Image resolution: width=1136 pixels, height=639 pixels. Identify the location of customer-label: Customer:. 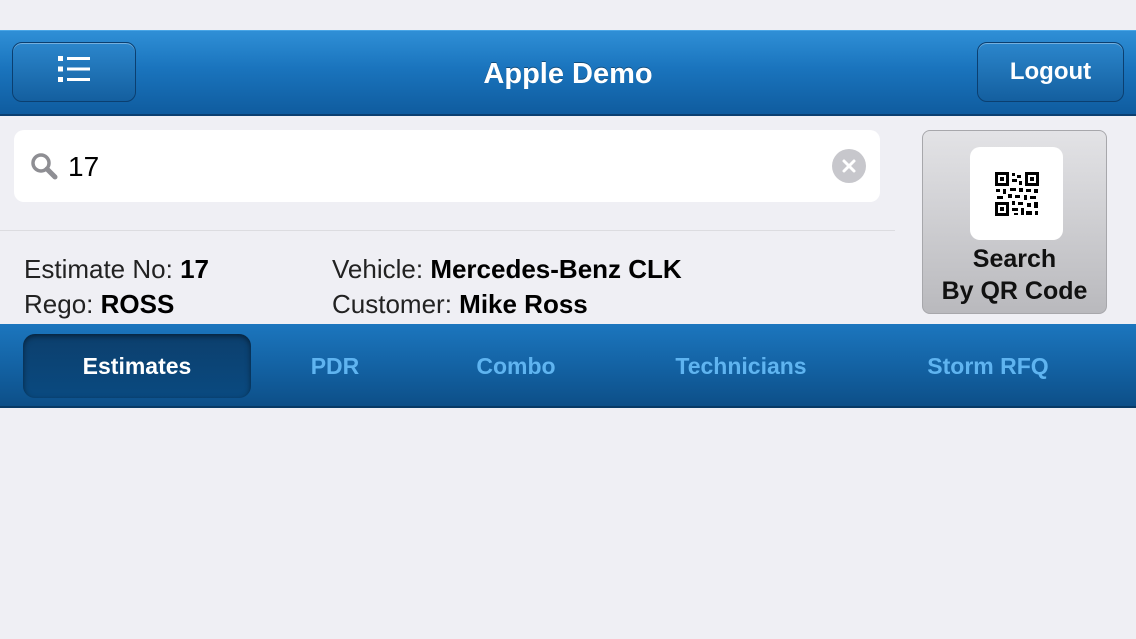
(392, 304).